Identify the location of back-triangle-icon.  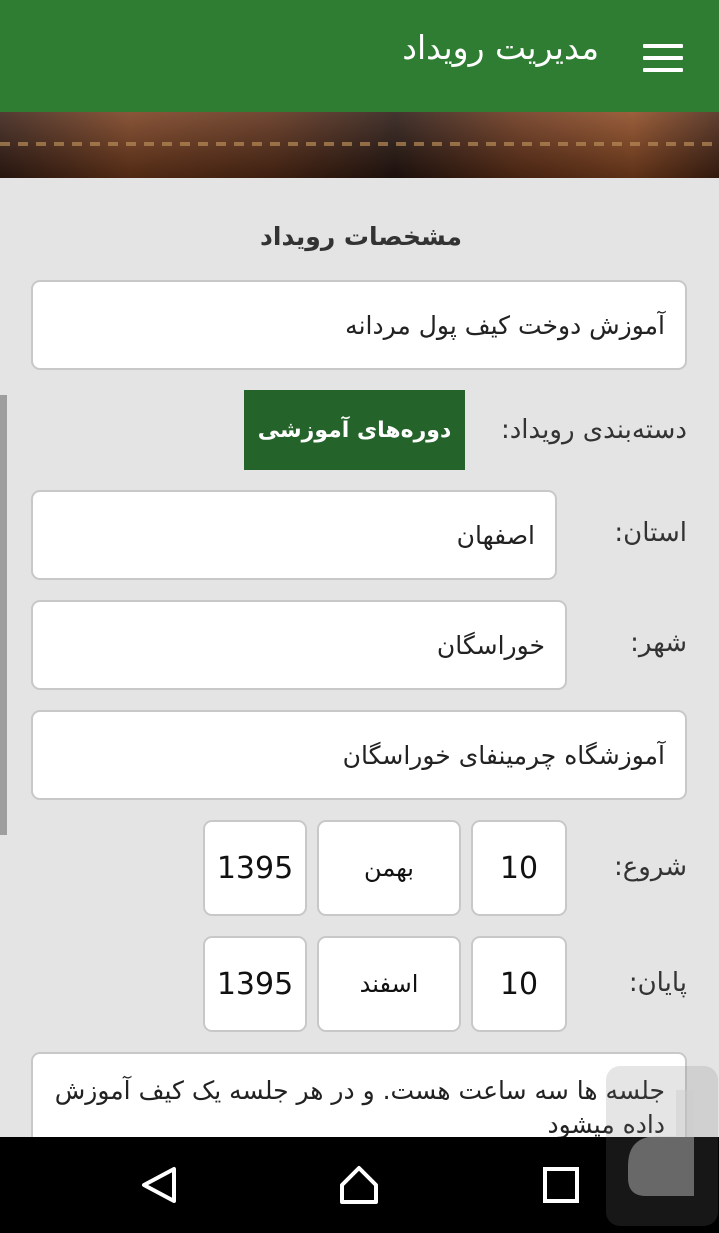
(160, 1185).